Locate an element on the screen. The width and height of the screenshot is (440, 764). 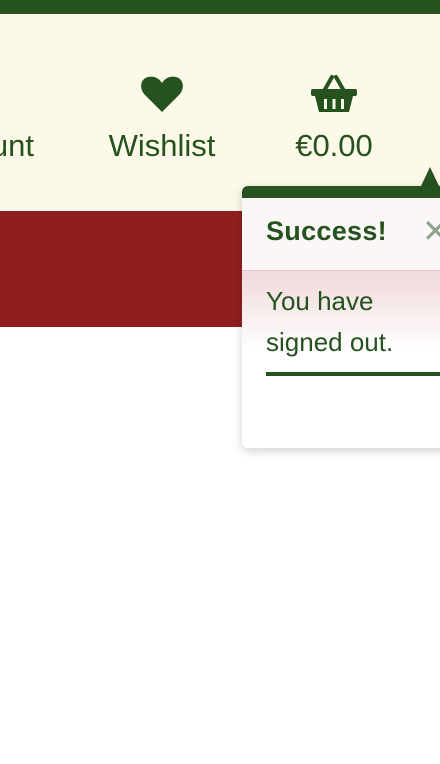
toast-header: Success! ✕ is located at coordinates (341, 234).